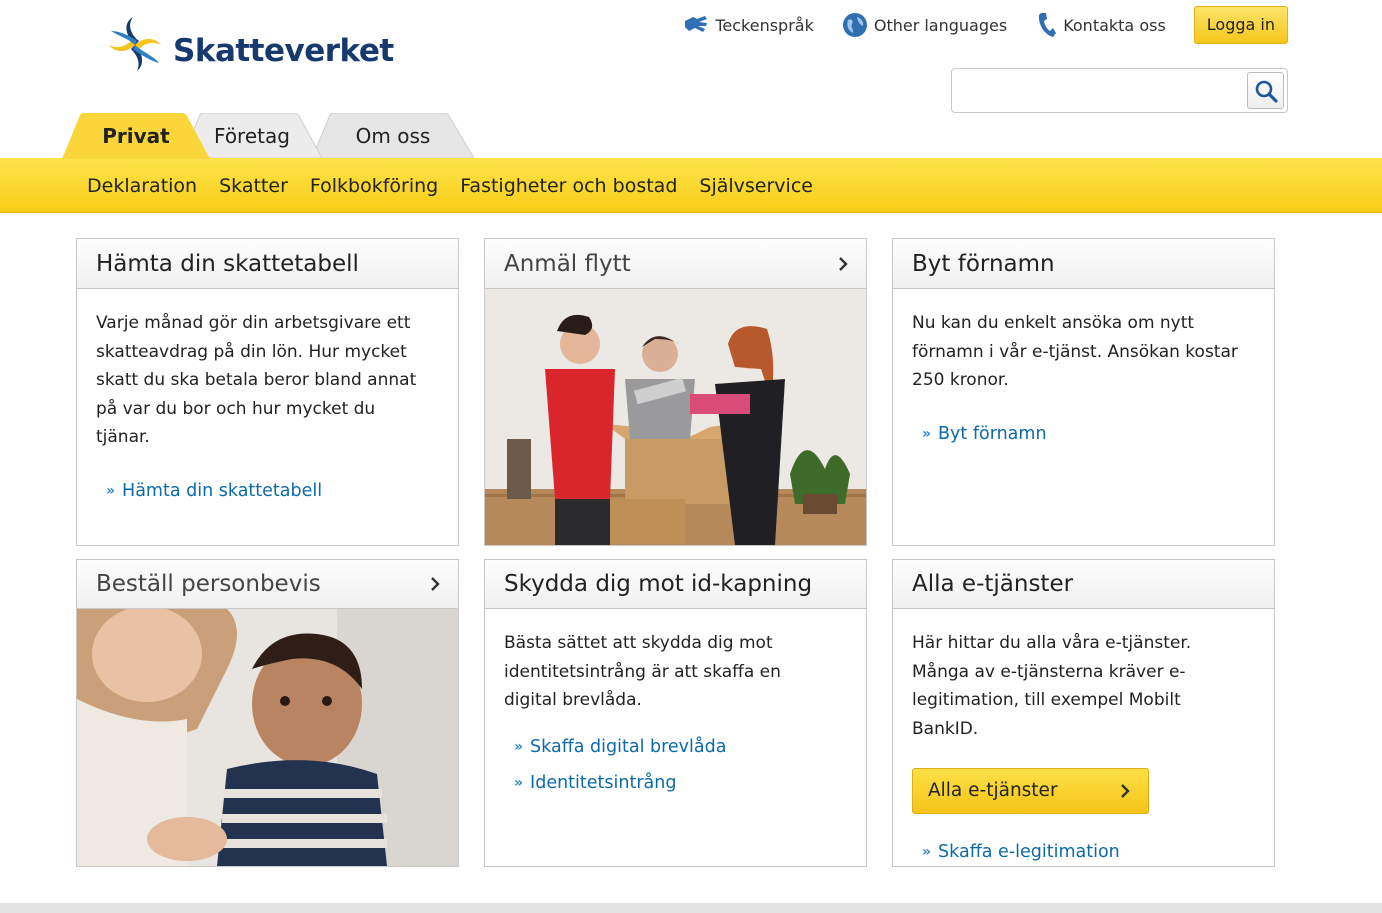  What do you see at coordinates (1088, 852) in the screenshot?
I see `link-skaffa-e-legitimation: » Skaffa e-legitimation` at bounding box center [1088, 852].